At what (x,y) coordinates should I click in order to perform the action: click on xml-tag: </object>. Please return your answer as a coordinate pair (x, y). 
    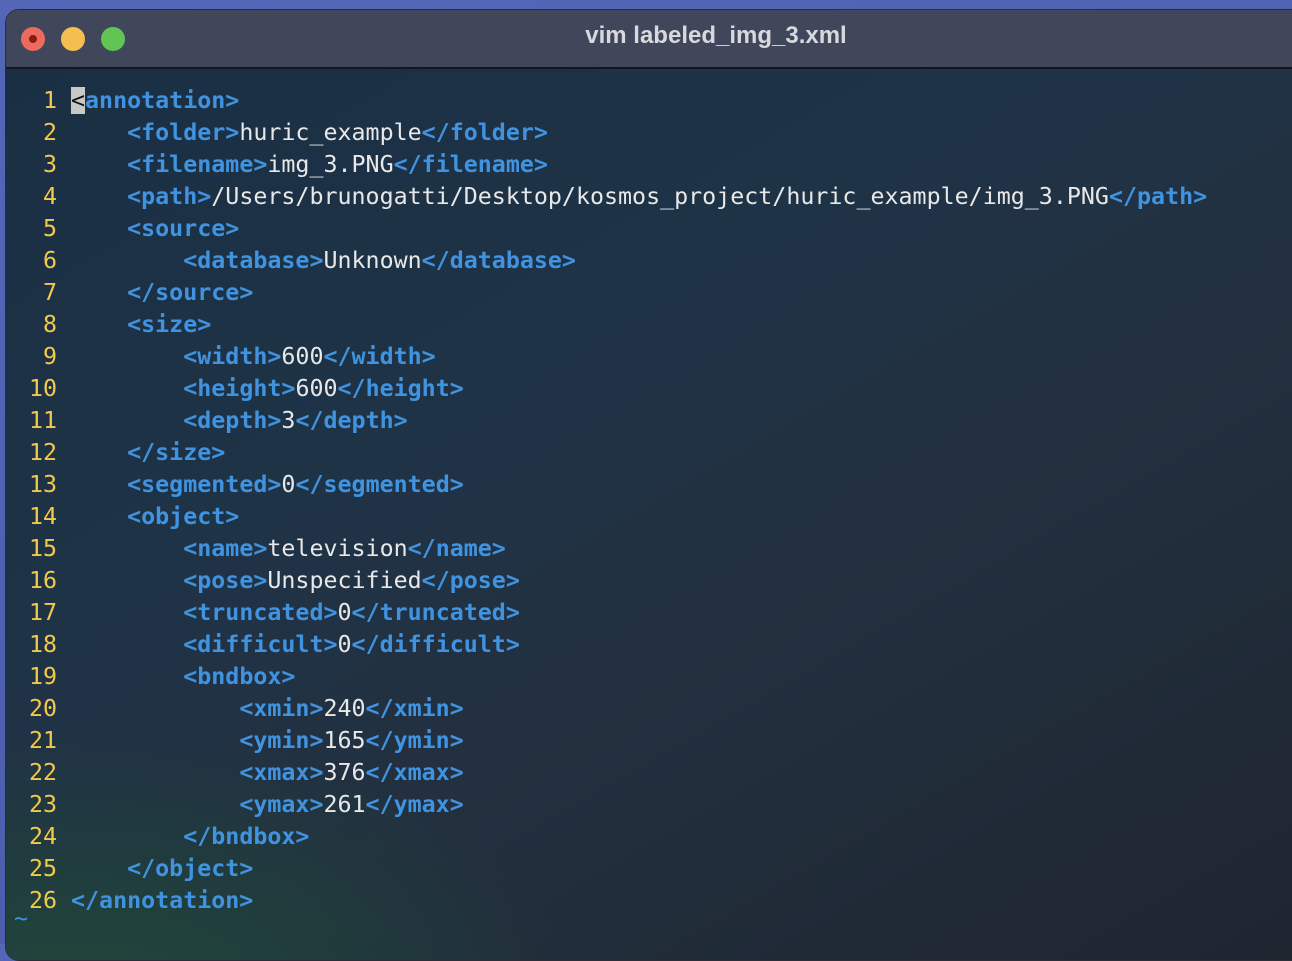
    Looking at the image, I should click on (190, 868).